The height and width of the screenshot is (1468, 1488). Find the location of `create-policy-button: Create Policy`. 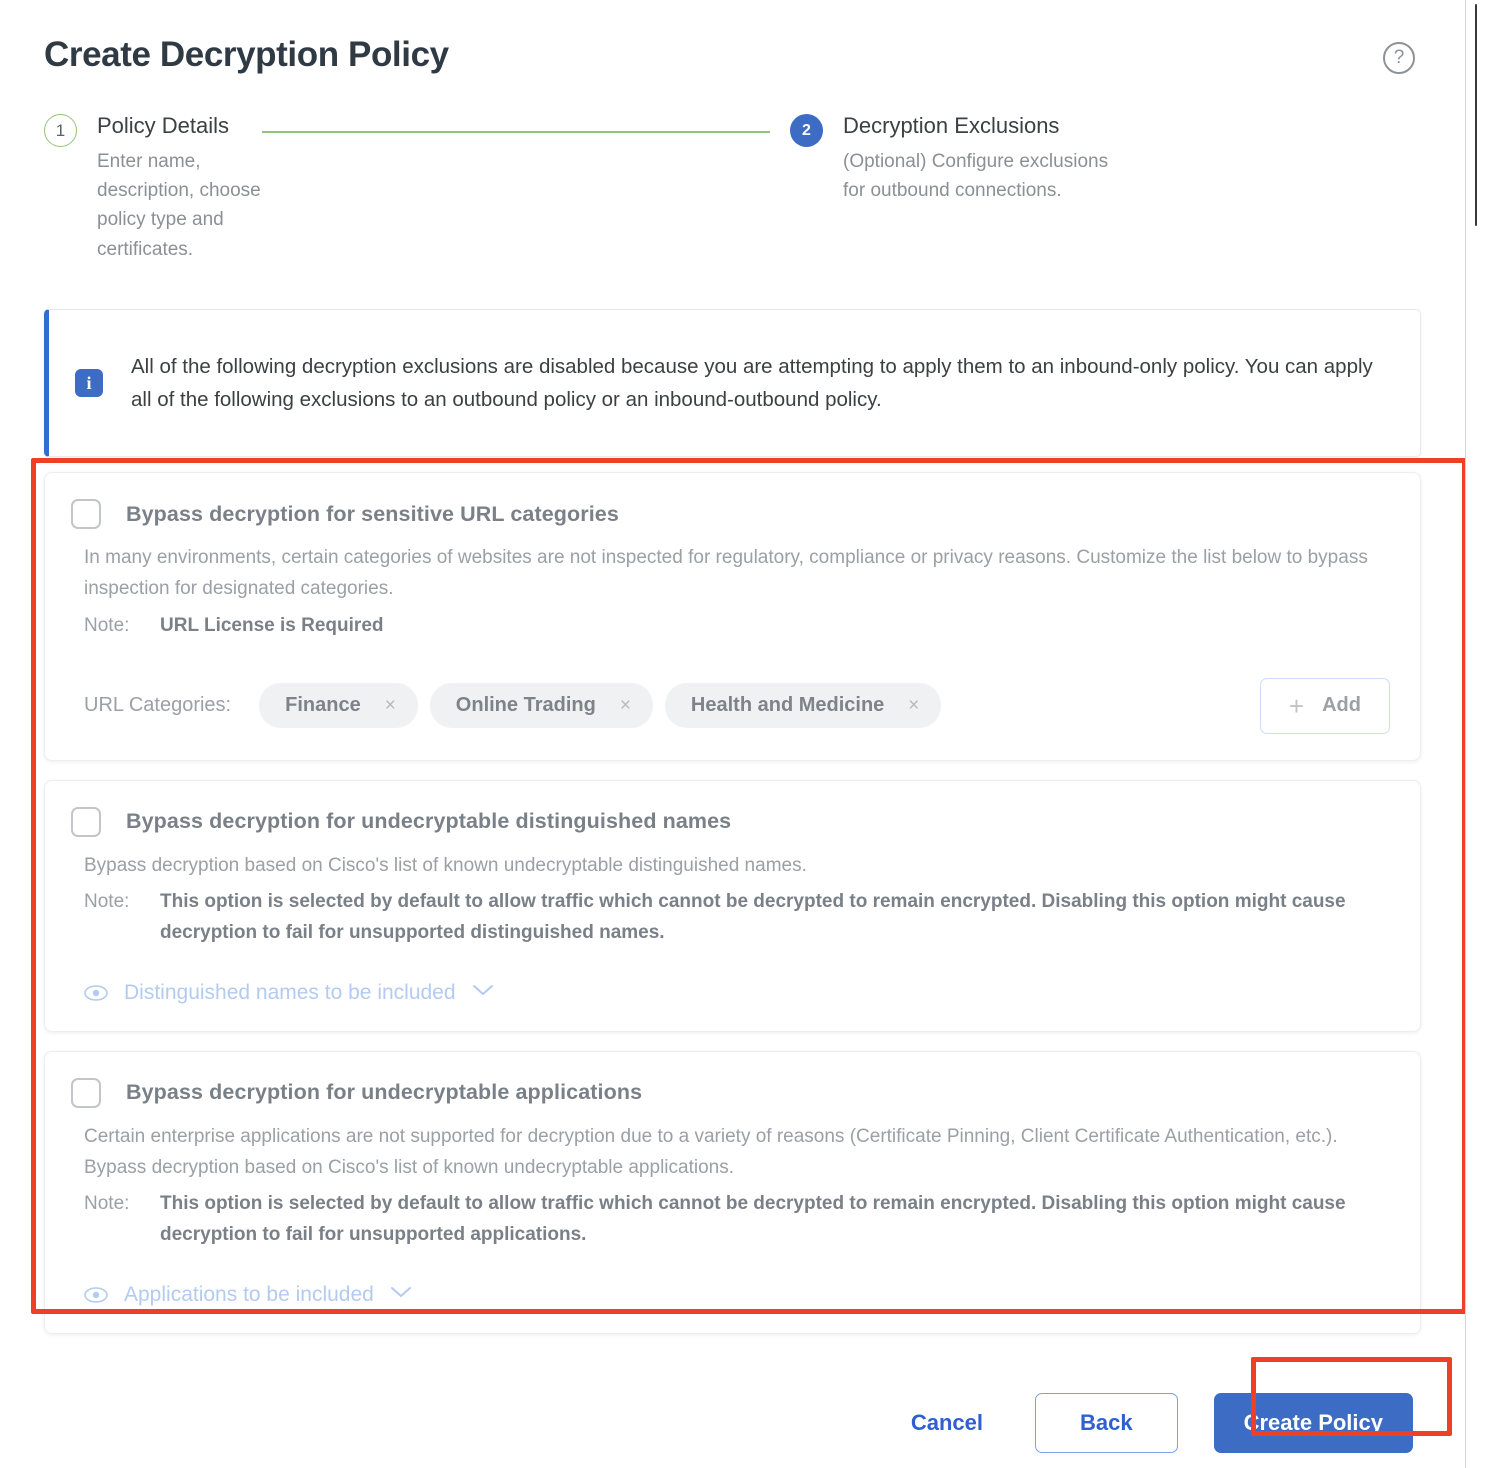

create-policy-button: Create Policy is located at coordinates (1313, 1422).